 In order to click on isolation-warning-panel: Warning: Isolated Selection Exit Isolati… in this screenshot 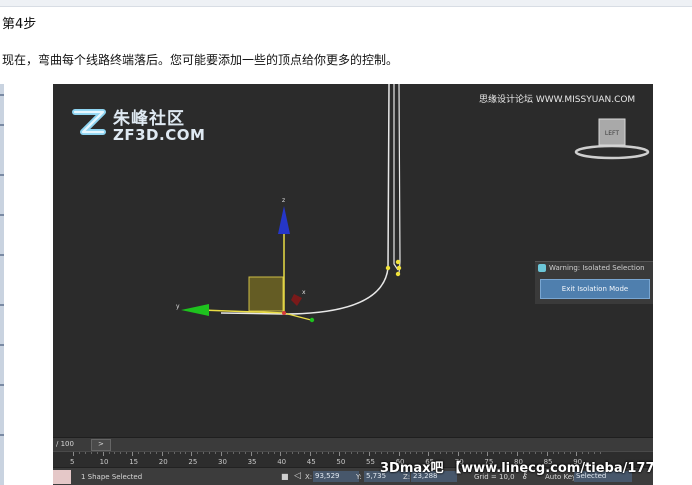, I will do `click(594, 282)`.